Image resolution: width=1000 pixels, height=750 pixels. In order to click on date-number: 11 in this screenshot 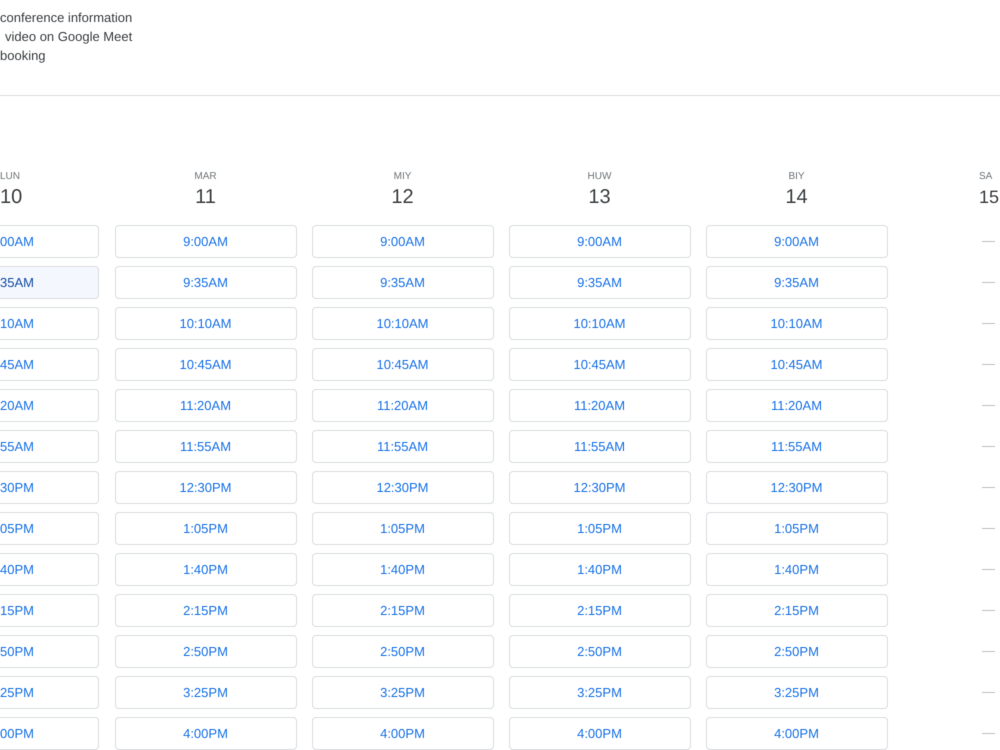, I will do `click(205, 197)`.